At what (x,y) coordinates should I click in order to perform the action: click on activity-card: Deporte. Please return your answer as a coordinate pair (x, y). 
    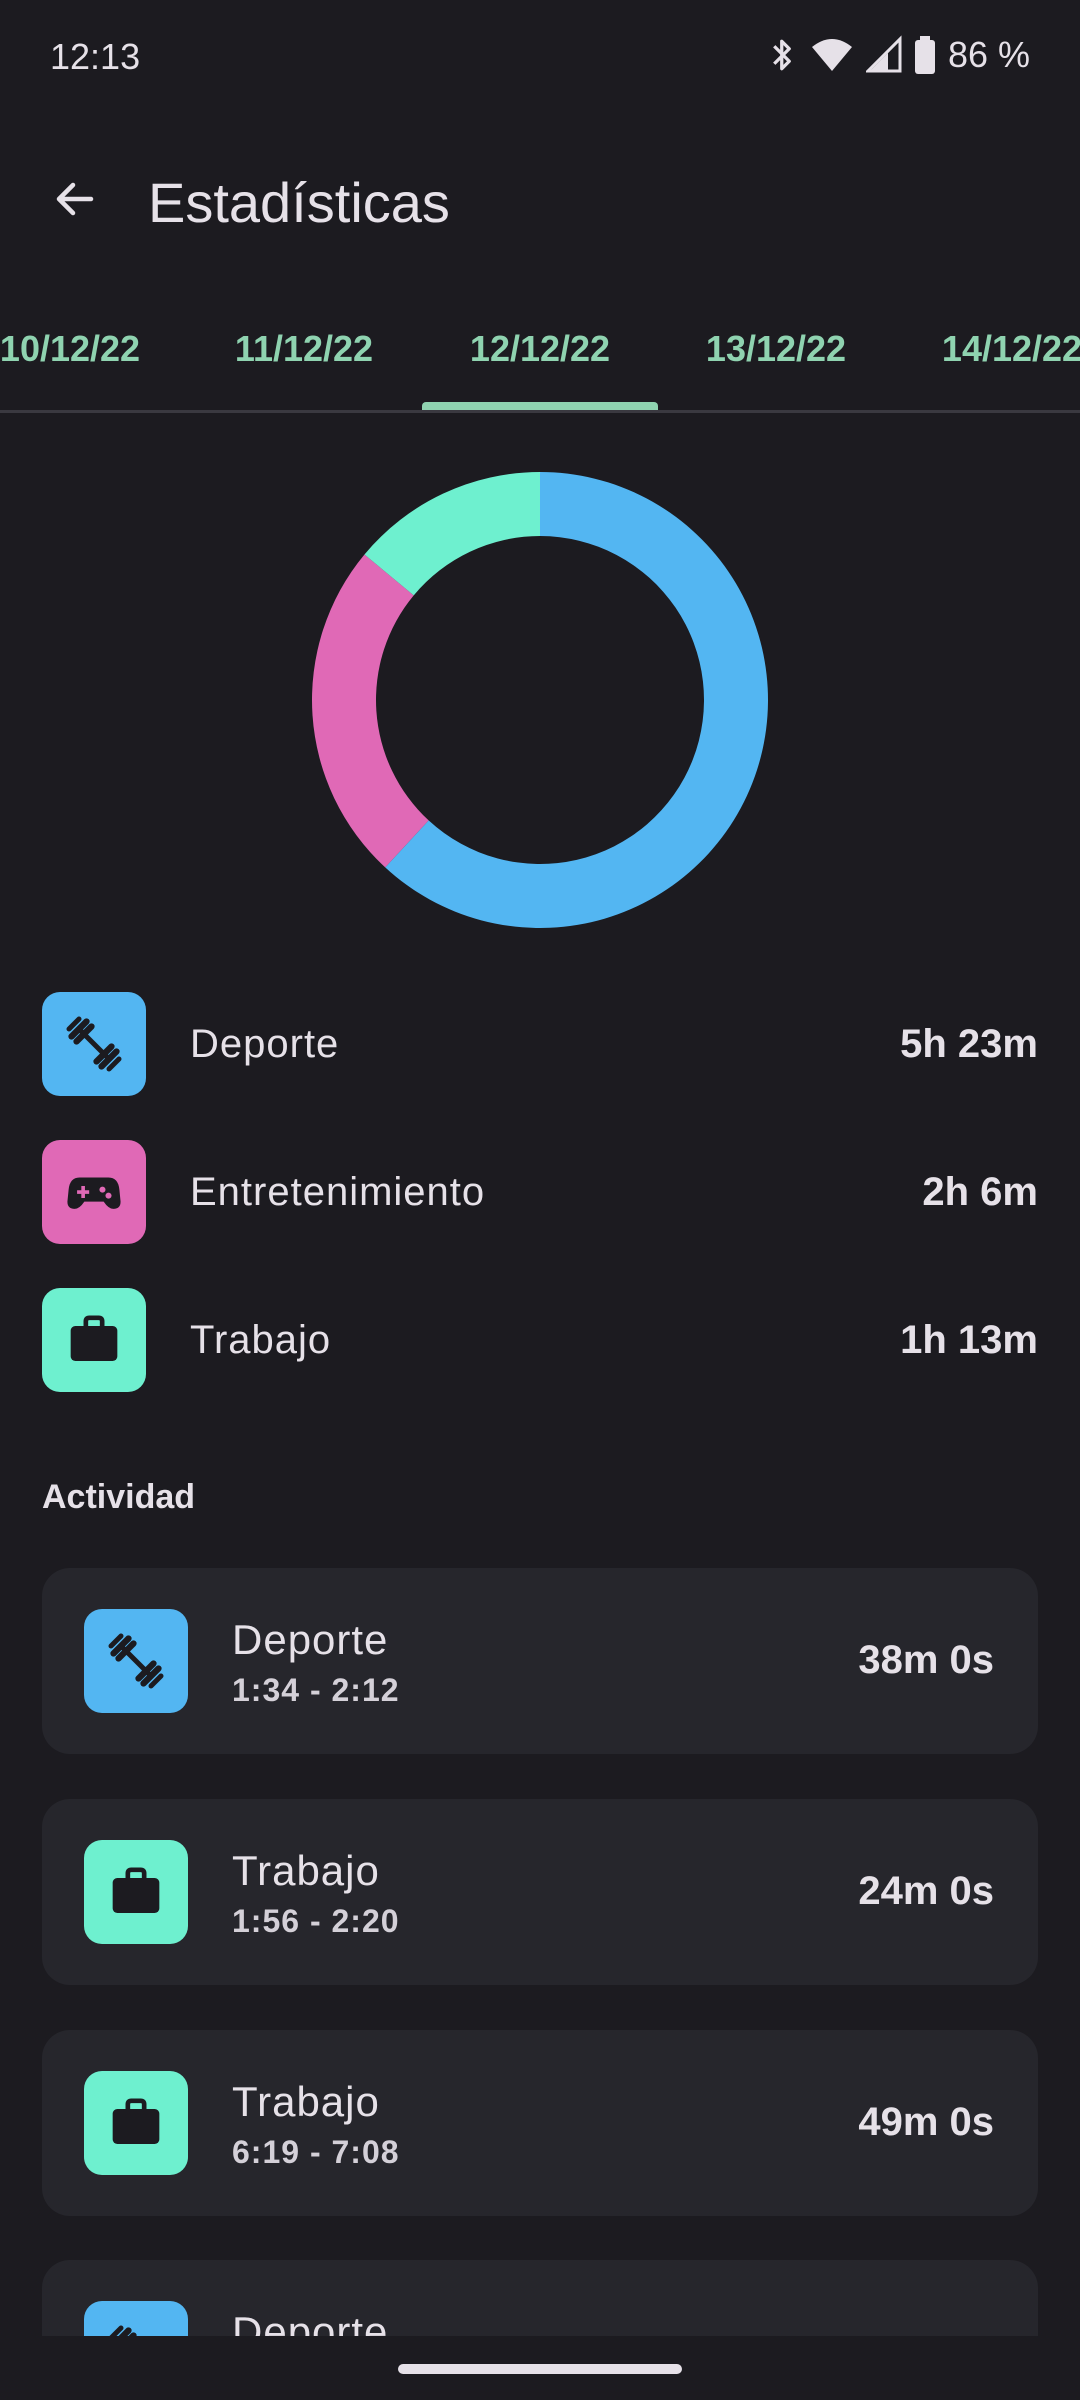
    Looking at the image, I should click on (540, 2298).